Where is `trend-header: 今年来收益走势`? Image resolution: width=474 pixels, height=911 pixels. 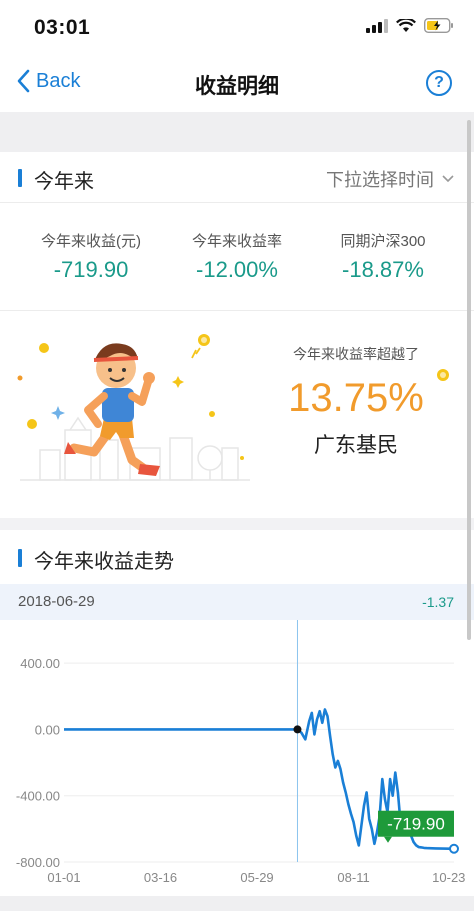 trend-header: 今年来收益走势 is located at coordinates (237, 557).